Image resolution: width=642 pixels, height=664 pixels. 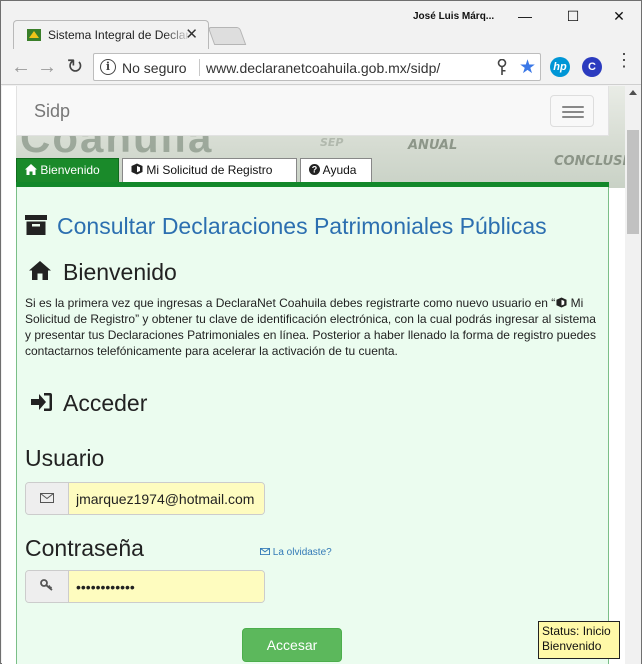 What do you see at coordinates (619, 16) in the screenshot?
I see `close-window-button: ✕` at bounding box center [619, 16].